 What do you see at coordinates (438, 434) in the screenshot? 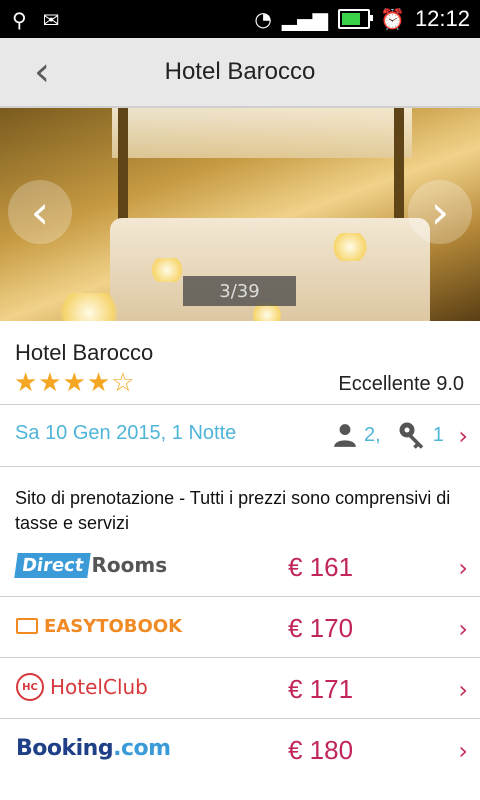
I see `rooms-count: 1` at bounding box center [438, 434].